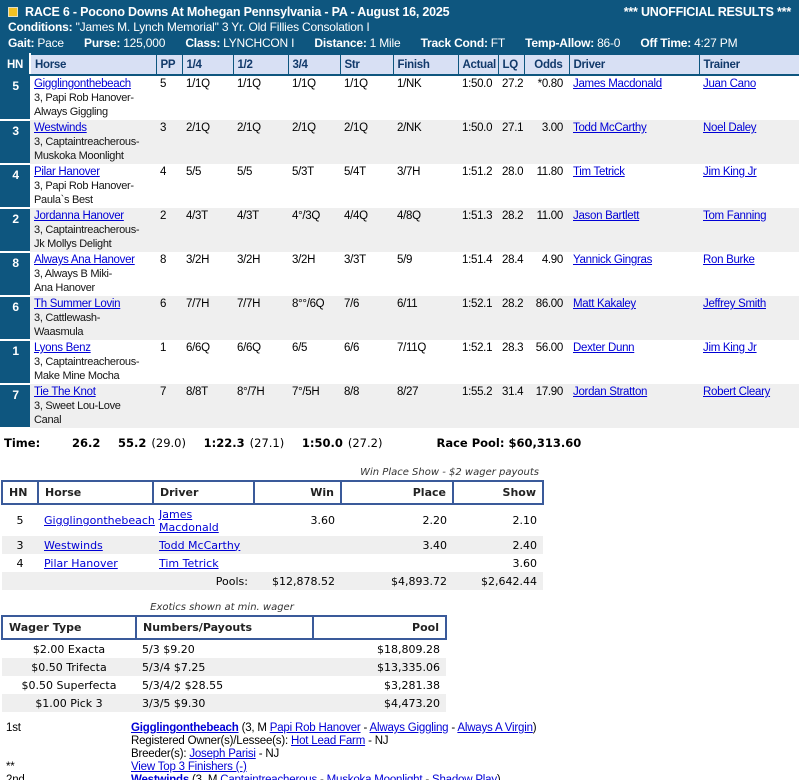 Image resolution: width=799 pixels, height=780 pixels. I want to click on horse-link: Gigglingonthebeach, so click(82, 84).